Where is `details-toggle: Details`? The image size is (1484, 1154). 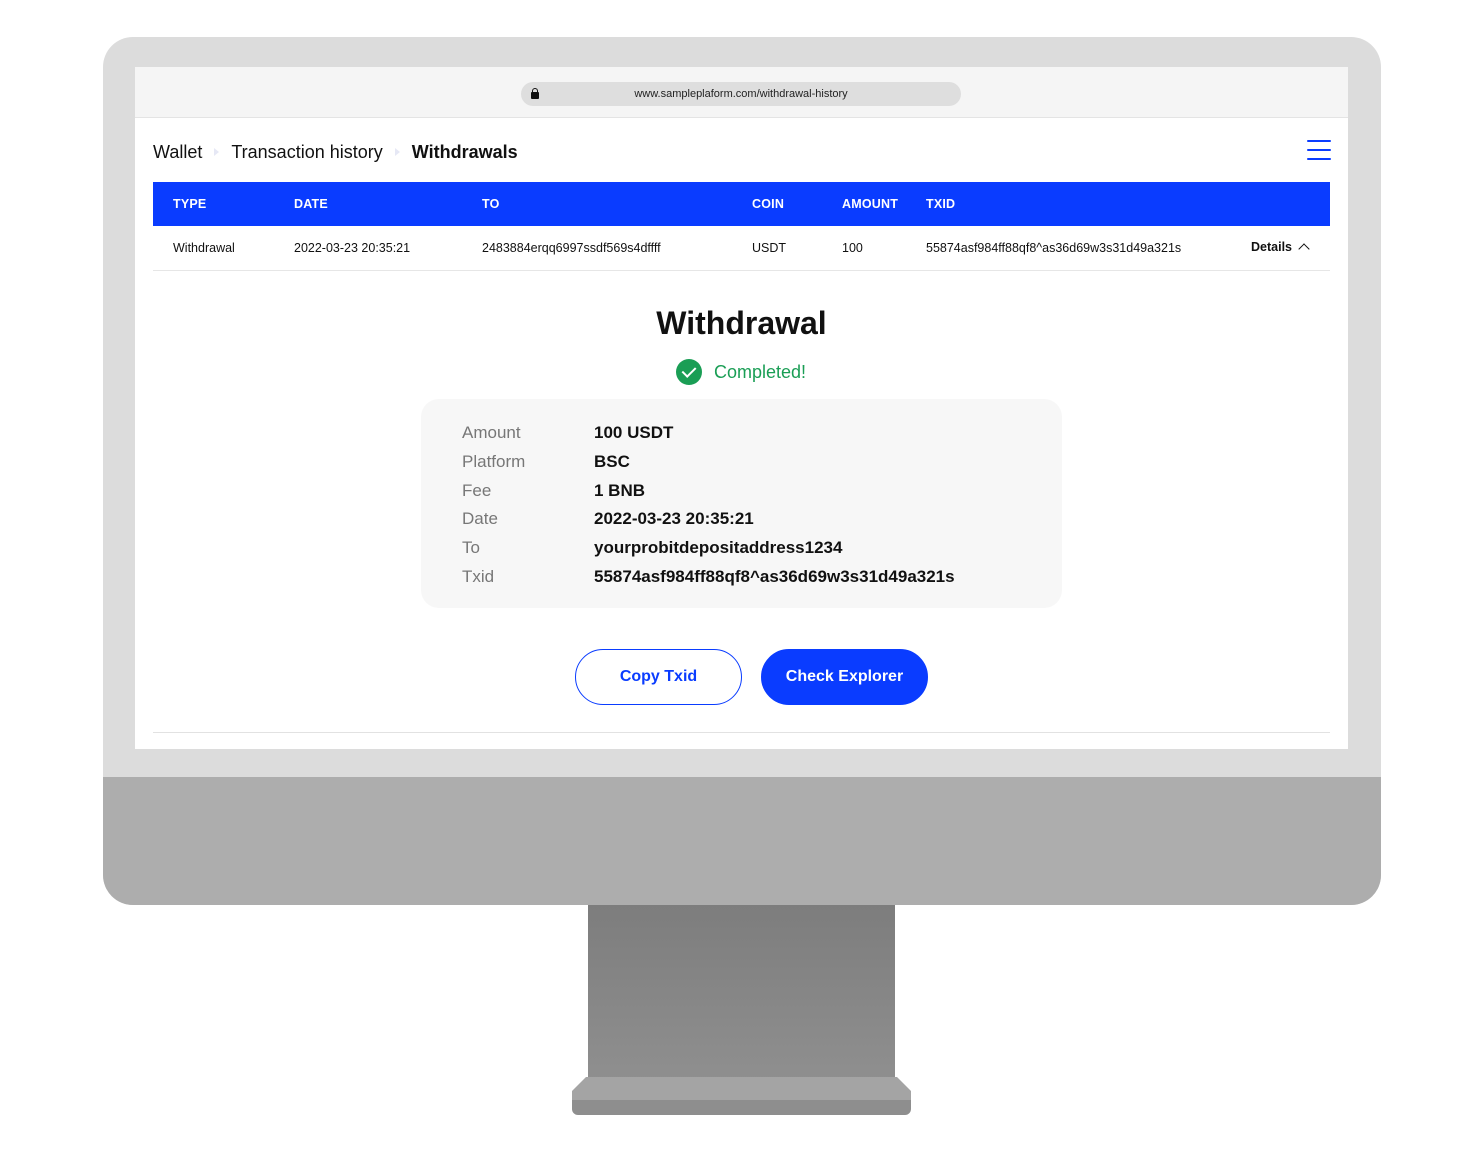
details-toggle: Details is located at coordinates (1280, 247).